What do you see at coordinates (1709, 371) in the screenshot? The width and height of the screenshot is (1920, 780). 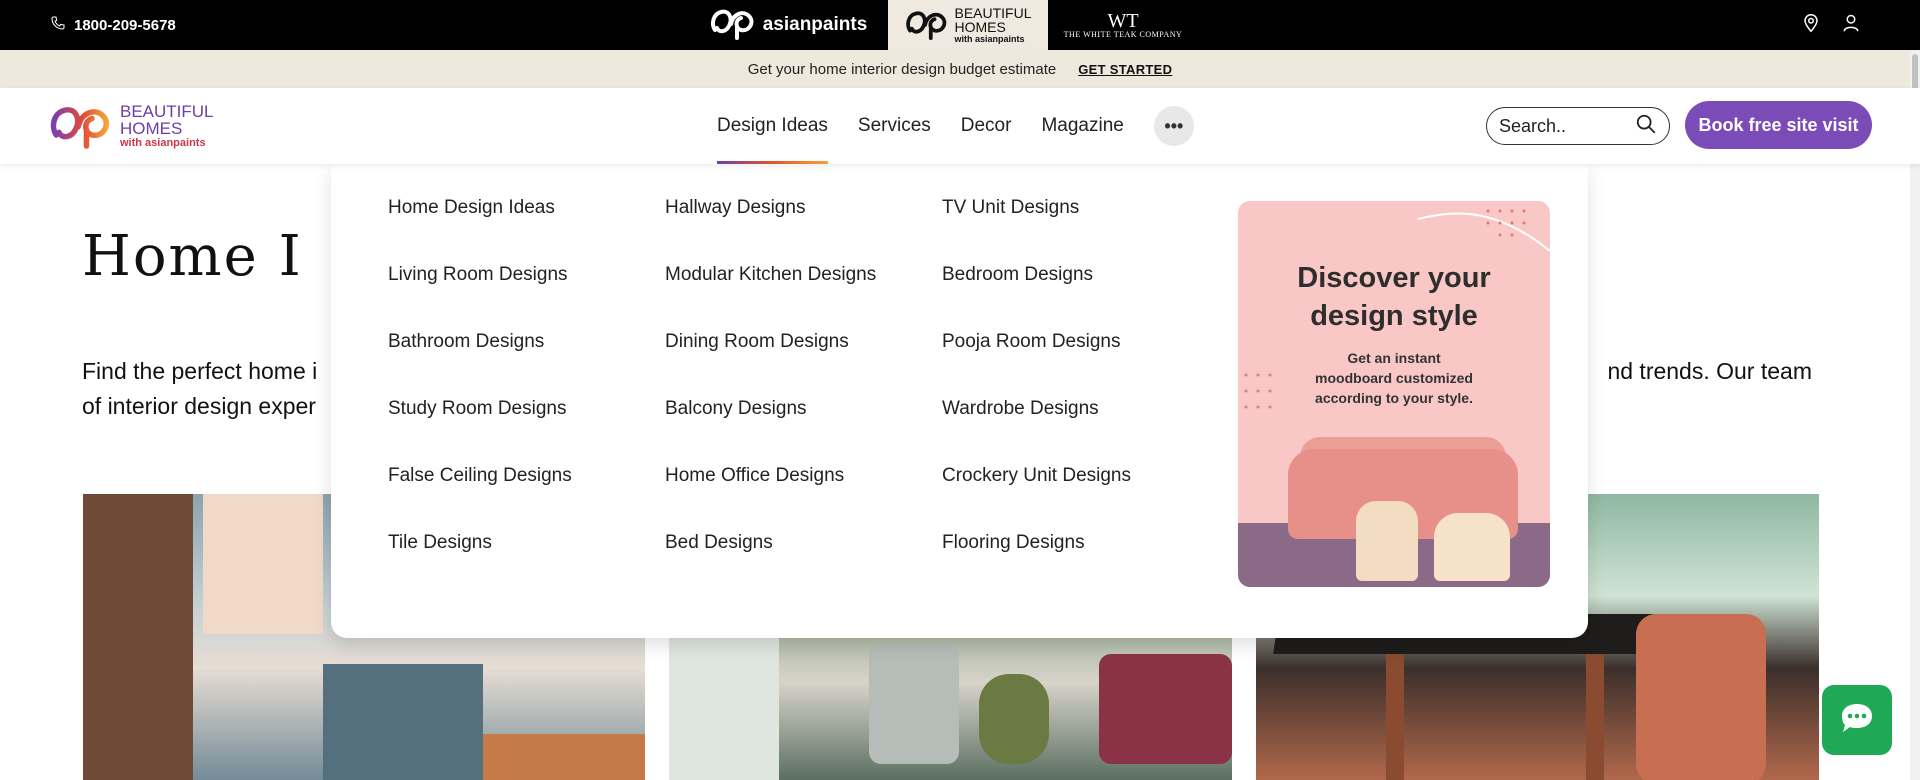 I see `desc-line1-tail: nd trends. Our team` at bounding box center [1709, 371].